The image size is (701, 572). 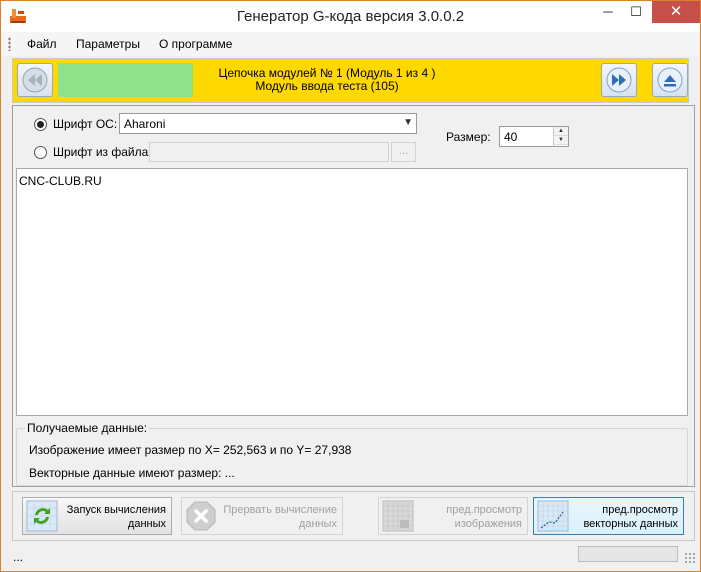 What do you see at coordinates (628, 554) in the screenshot?
I see `status-progress-bar` at bounding box center [628, 554].